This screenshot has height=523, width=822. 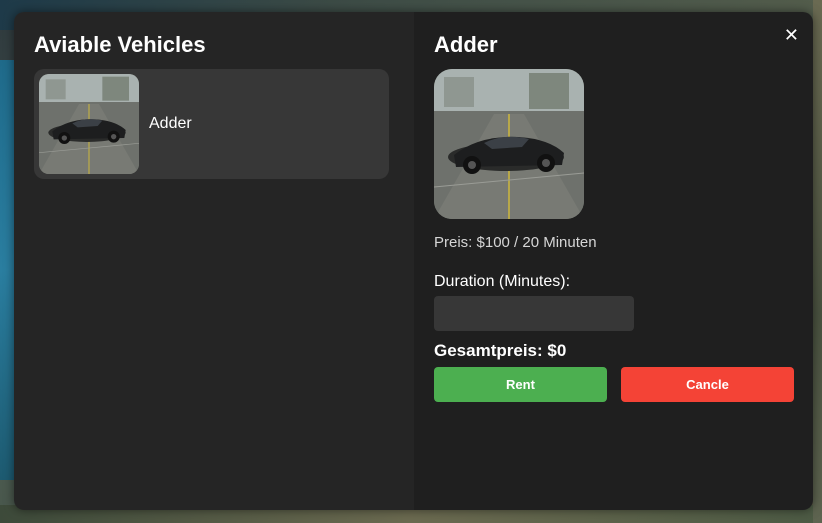 I want to click on vehicle-item-adder: Adder, so click(x=211, y=124).